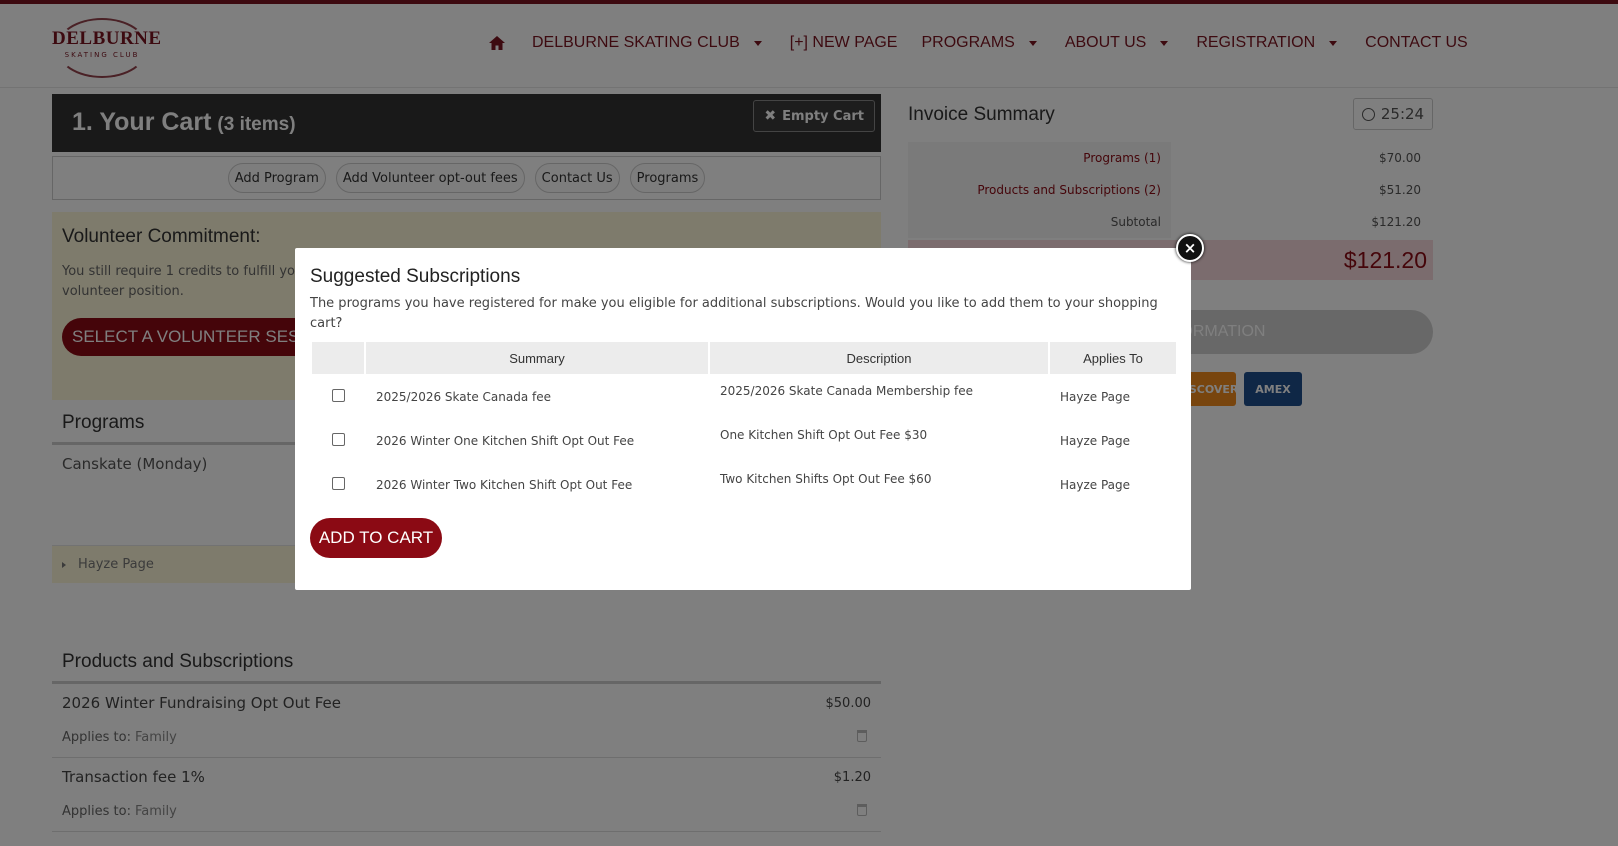 Image resolution: width=1618 pixels, height=846 pixels. I want to click on description-cell: Two Kitchen Shifts Opt Out Fee $60, so click(826, 479).